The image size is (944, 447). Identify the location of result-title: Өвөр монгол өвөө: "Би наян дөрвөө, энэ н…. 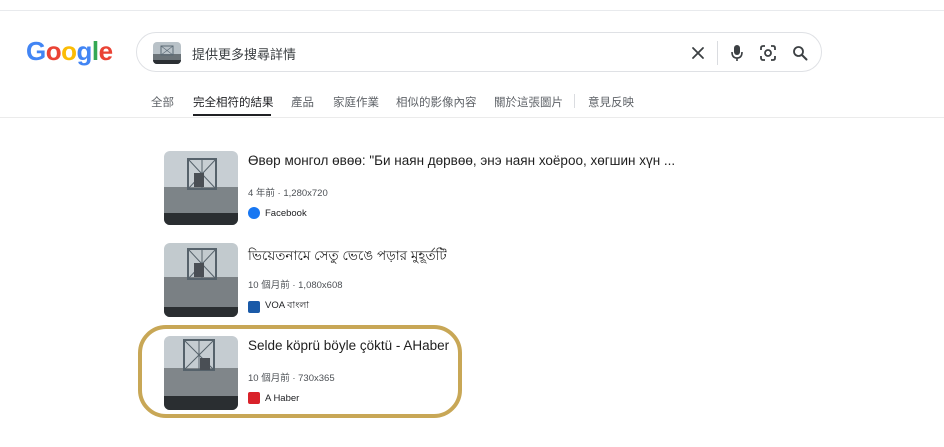
(461, 160).